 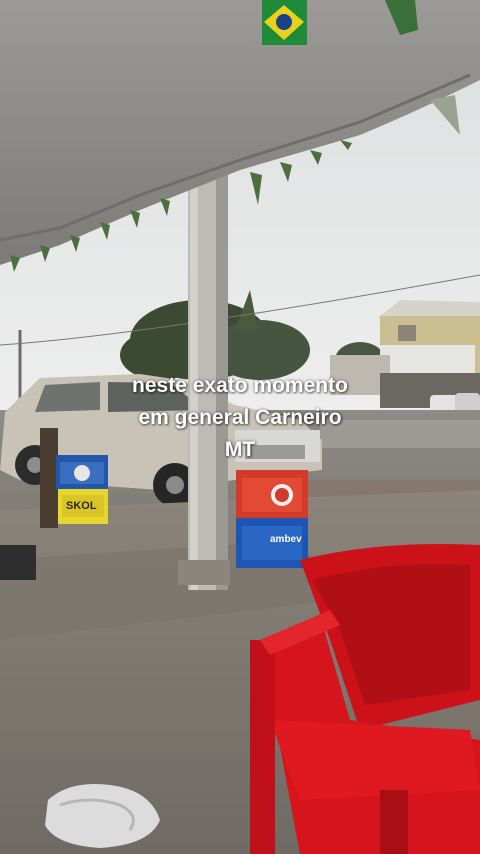 What do you see at coordinates (272, 519) in the screenshot?
I see `crate-stack-right` at bounding box center [272, 519].